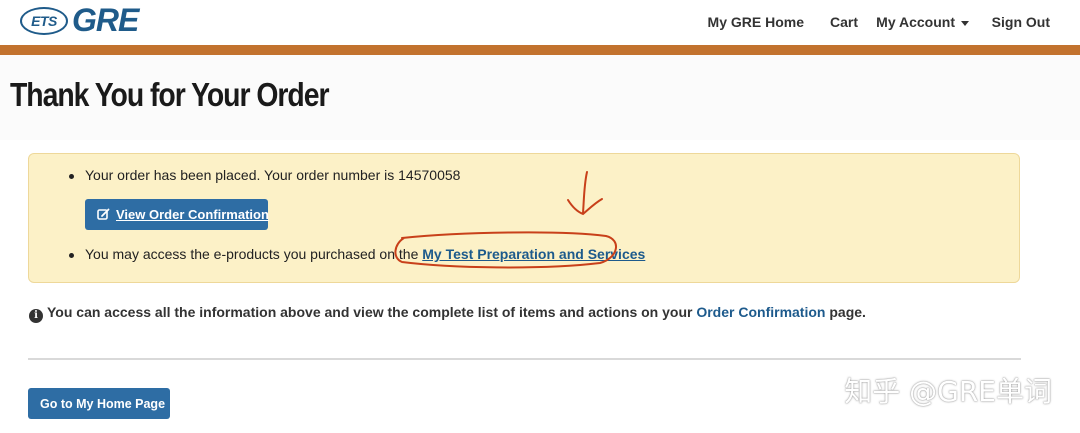  Describe the element at coordinates (845, 312) in the screenshot. I see `info-text-after: page.` at that location.